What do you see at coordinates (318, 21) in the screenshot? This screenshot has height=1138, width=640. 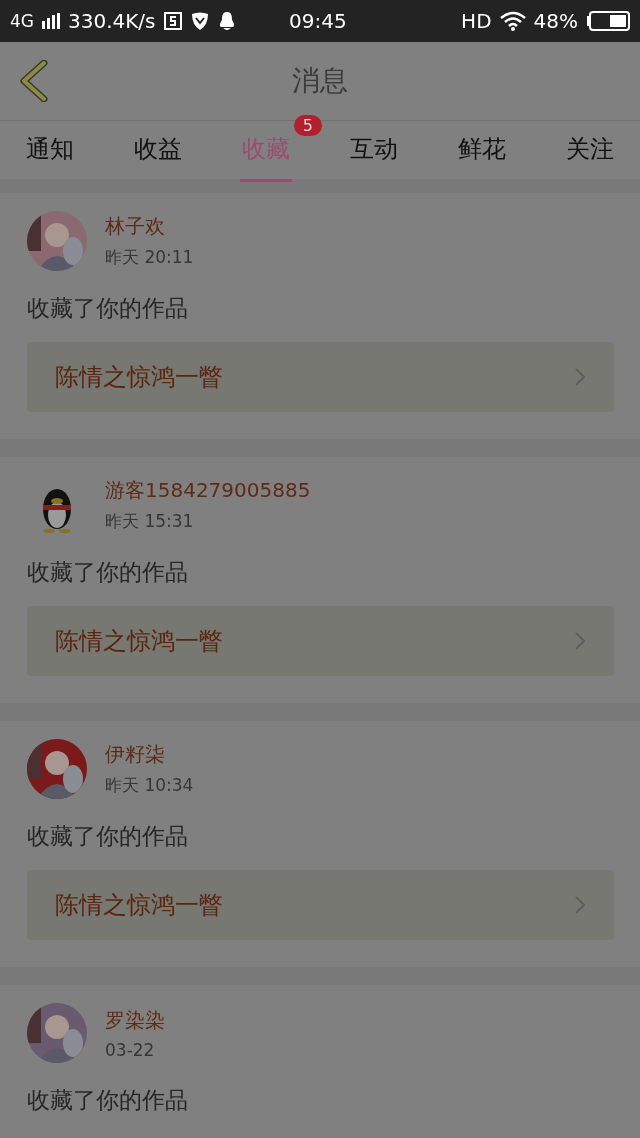 I see `clock: 09:45` at bounding box center [318, 21].